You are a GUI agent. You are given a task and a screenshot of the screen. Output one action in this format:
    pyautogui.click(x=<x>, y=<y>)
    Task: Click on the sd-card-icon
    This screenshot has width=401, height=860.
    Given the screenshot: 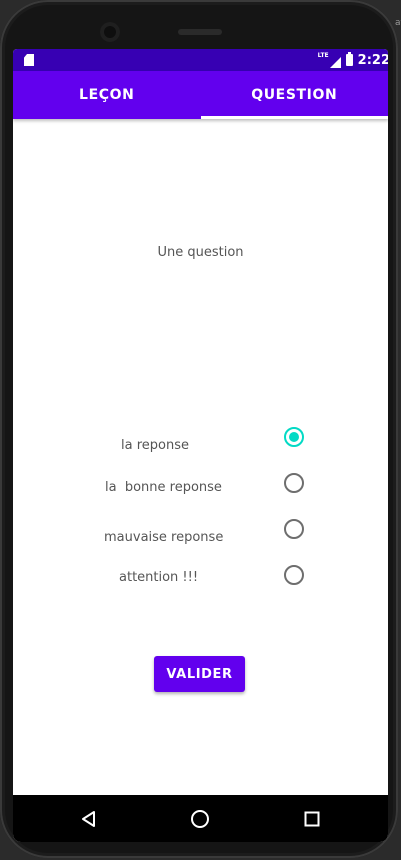 What is the action you would take?
    pyautogui.click(x=29, y=60)
    